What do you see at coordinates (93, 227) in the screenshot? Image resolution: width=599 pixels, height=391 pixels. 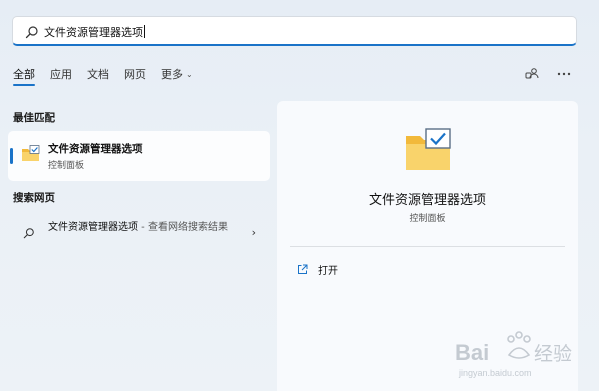 I see `web-search-query: 文件资源管理器选项` at bounding box center [93, 227].